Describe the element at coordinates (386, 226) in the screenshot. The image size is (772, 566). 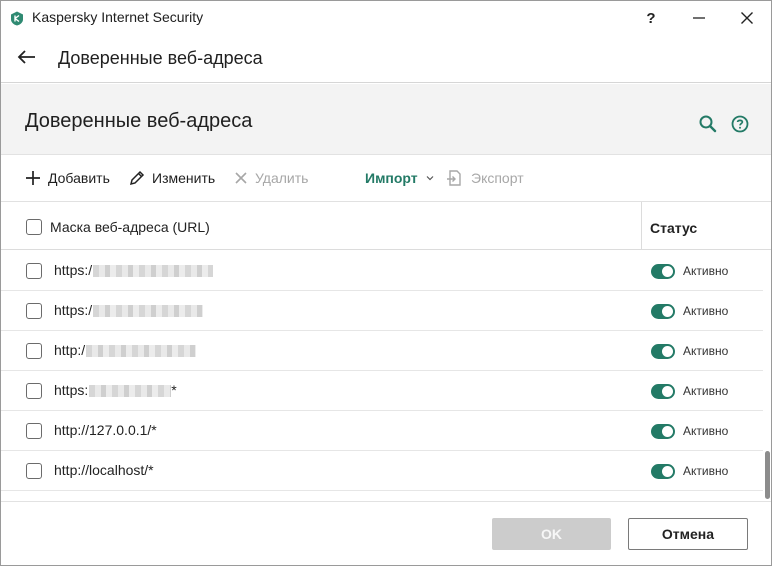
I see `table-header: Маска веб-адреса (URL) Статус` at that location.